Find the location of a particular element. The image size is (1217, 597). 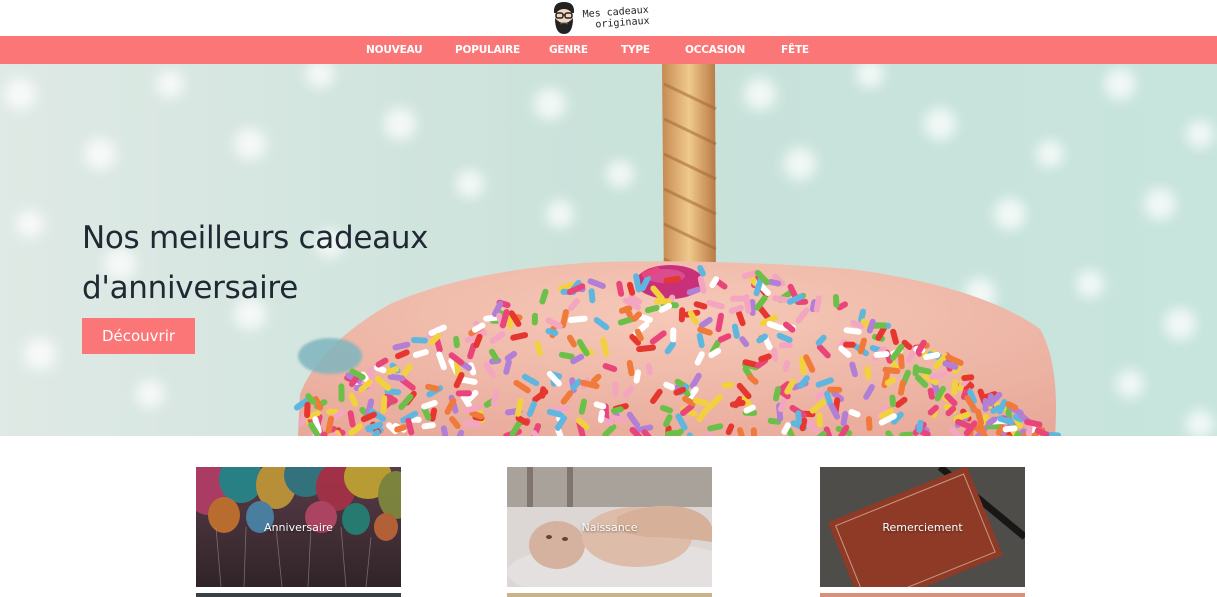

logo-text: Mes cadeaux originaux is located at coordinates (616, 18).